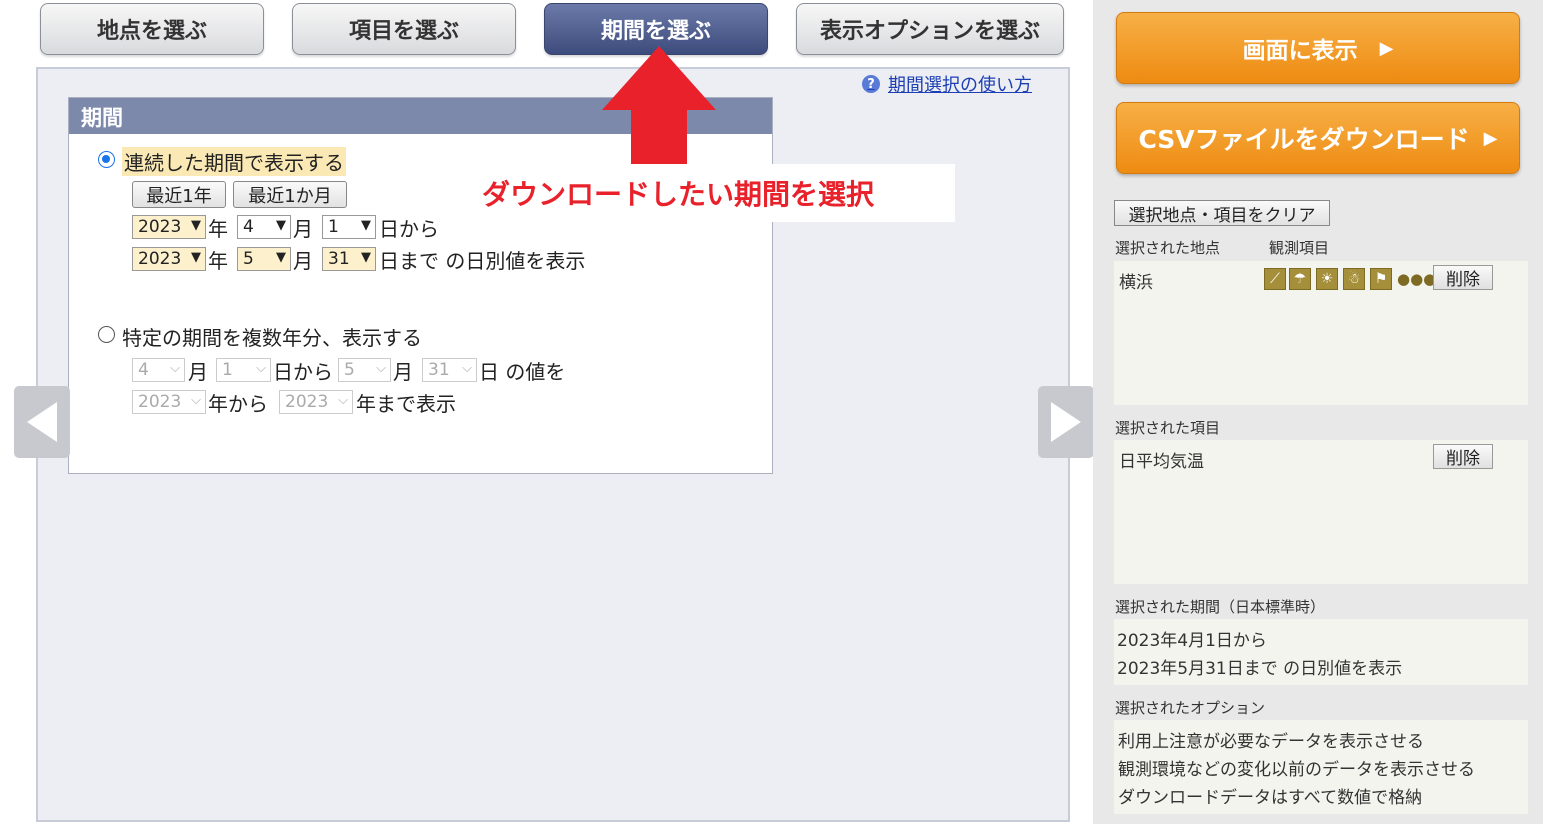  What do you see at coordinates (522, 372) in the screenshot?
I see `multi-to-day-suffix: 日 の値を` at bounding box center [522, 372].